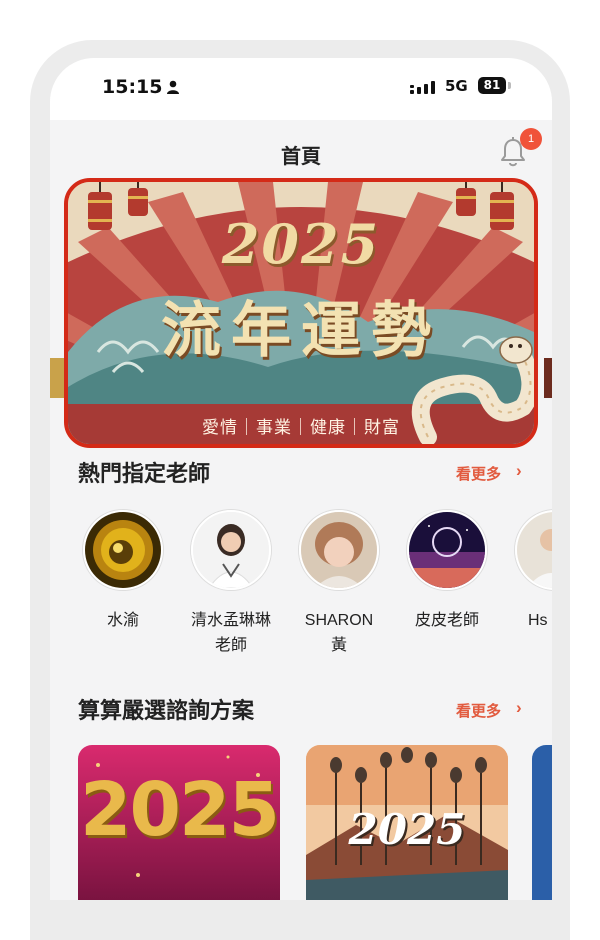 This screenshot has width=600, height=940. Describe the element at coordinates (422, 87) in the screenshot. I see `signal-icon` at that location.